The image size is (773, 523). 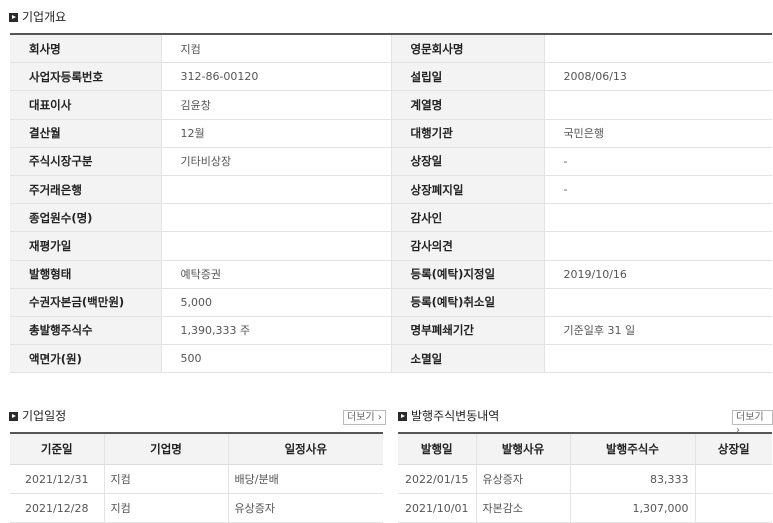 What do you see at coordinates (467, 359) in the screenshot?
I see `overview-label: 소멸일` at bounding box center [467, 359].